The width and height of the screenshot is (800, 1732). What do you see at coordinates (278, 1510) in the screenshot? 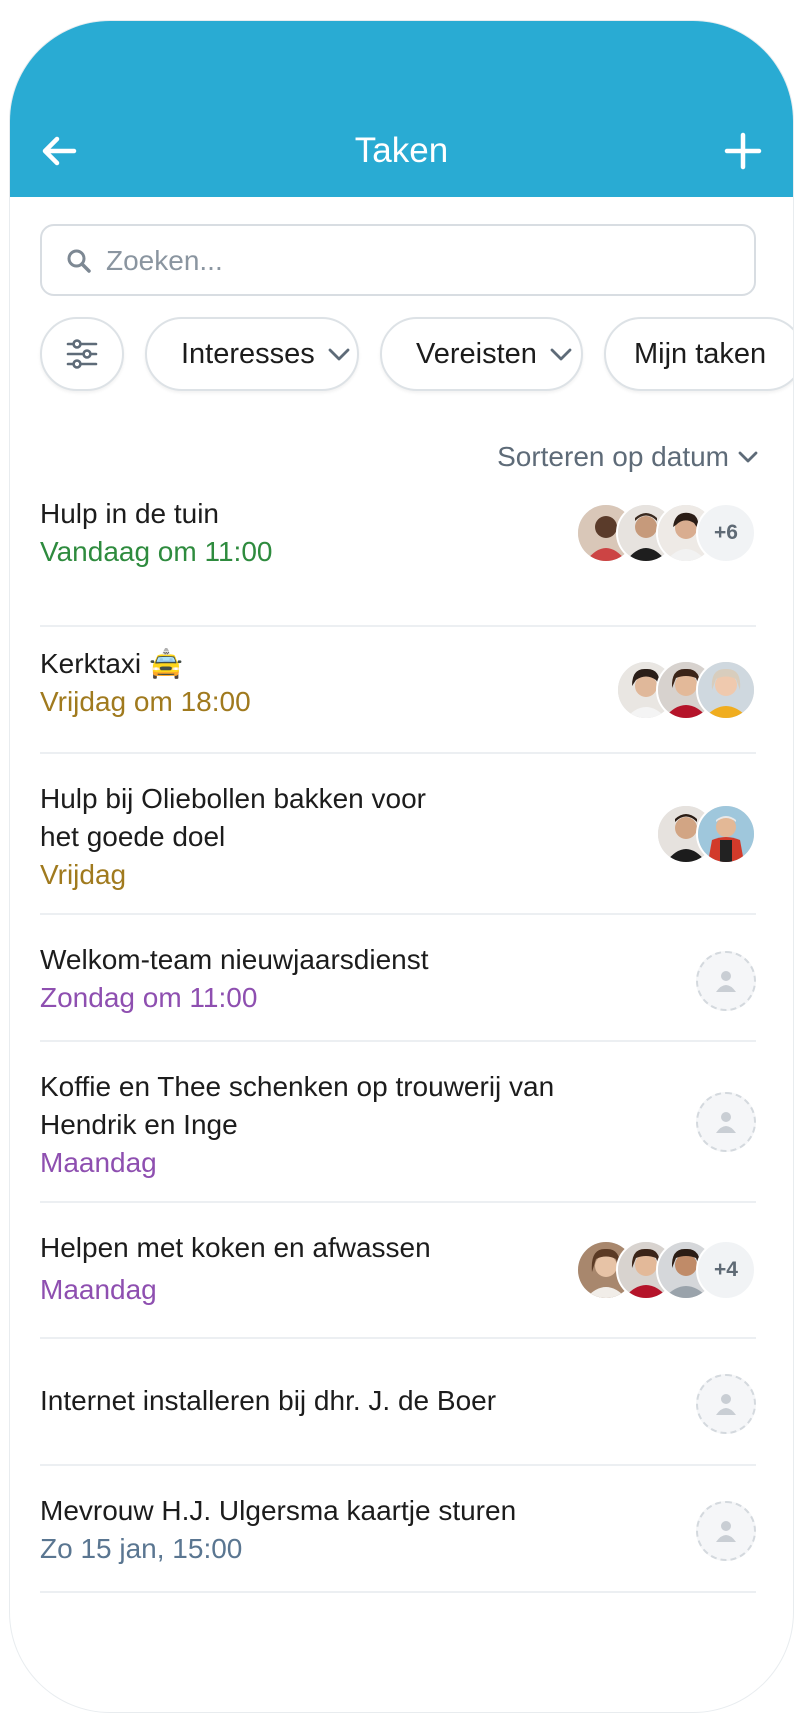
I see `task-title: Mevrouw H.J. Ulgersma kaartje sturen` at bounding box center [278, 1510].